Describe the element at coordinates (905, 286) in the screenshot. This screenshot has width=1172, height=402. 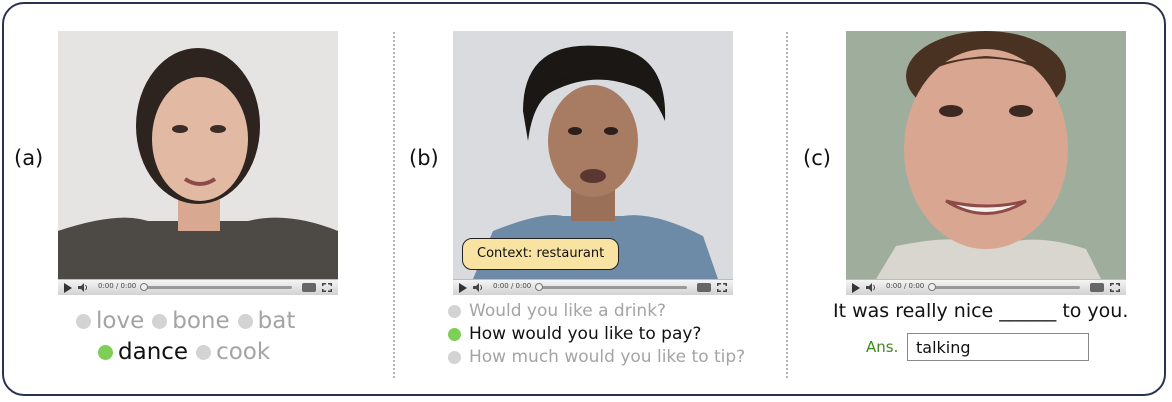
I see `video-time-c: 0:00 / 0:00` at that location.